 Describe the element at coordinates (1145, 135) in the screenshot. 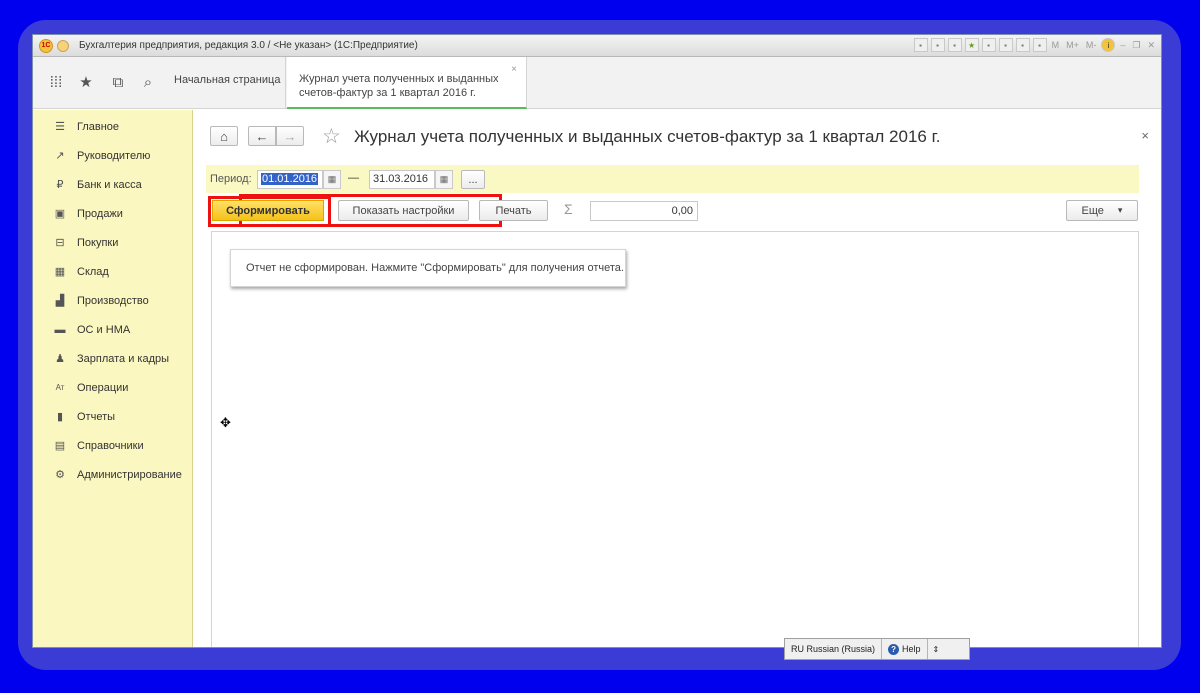

I see `close-form-icon: ×` at that location.